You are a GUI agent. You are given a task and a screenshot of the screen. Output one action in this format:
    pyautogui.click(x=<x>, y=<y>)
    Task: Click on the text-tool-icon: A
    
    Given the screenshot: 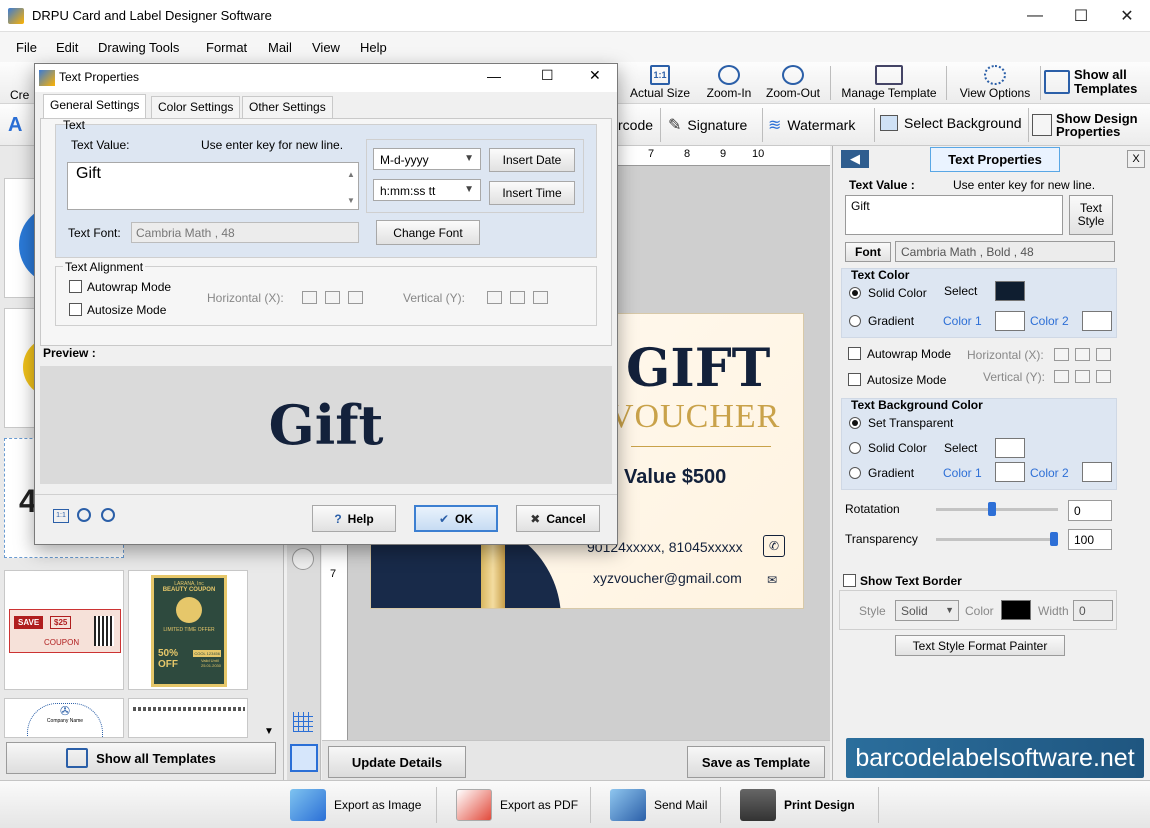 What is the action you would take?
    pyautogui.click(x=15, y=125)
    